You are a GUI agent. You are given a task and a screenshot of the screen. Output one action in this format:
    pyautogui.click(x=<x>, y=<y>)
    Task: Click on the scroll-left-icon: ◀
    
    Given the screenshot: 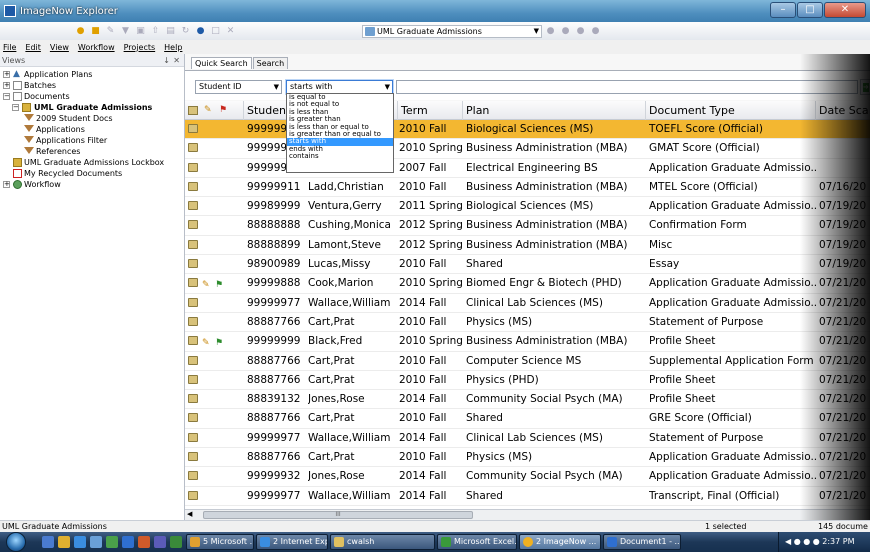 What is the action you would take?
    pyautogui.click(x=189, y=514)
    